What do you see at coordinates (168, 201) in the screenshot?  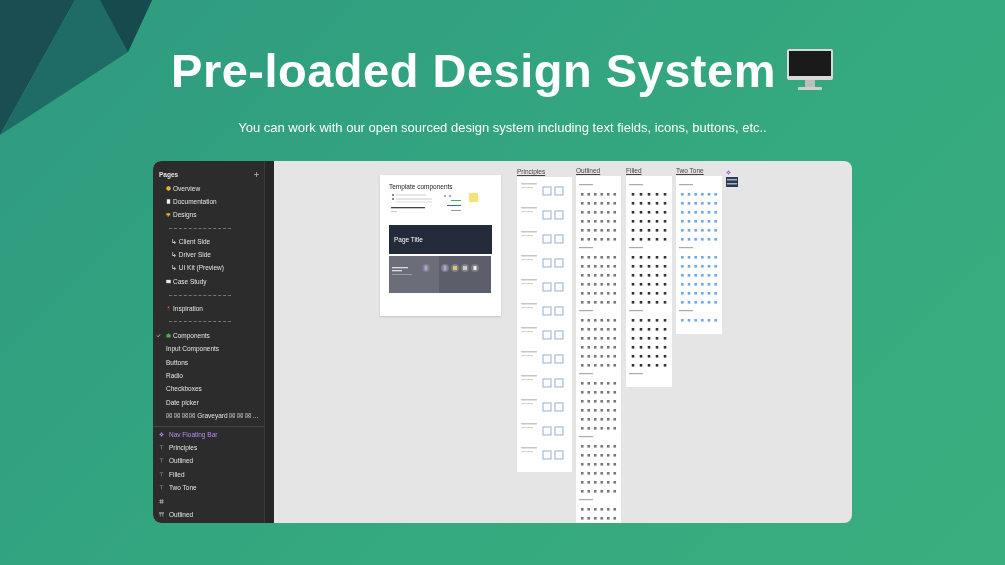 I see `document-icon` at bounding box center [168, 201].